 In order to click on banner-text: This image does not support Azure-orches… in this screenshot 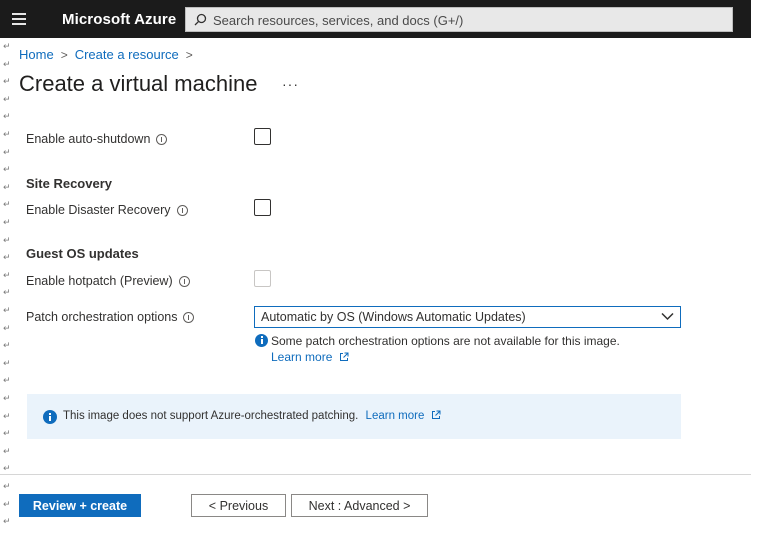, I will do `click(211, 416)`.